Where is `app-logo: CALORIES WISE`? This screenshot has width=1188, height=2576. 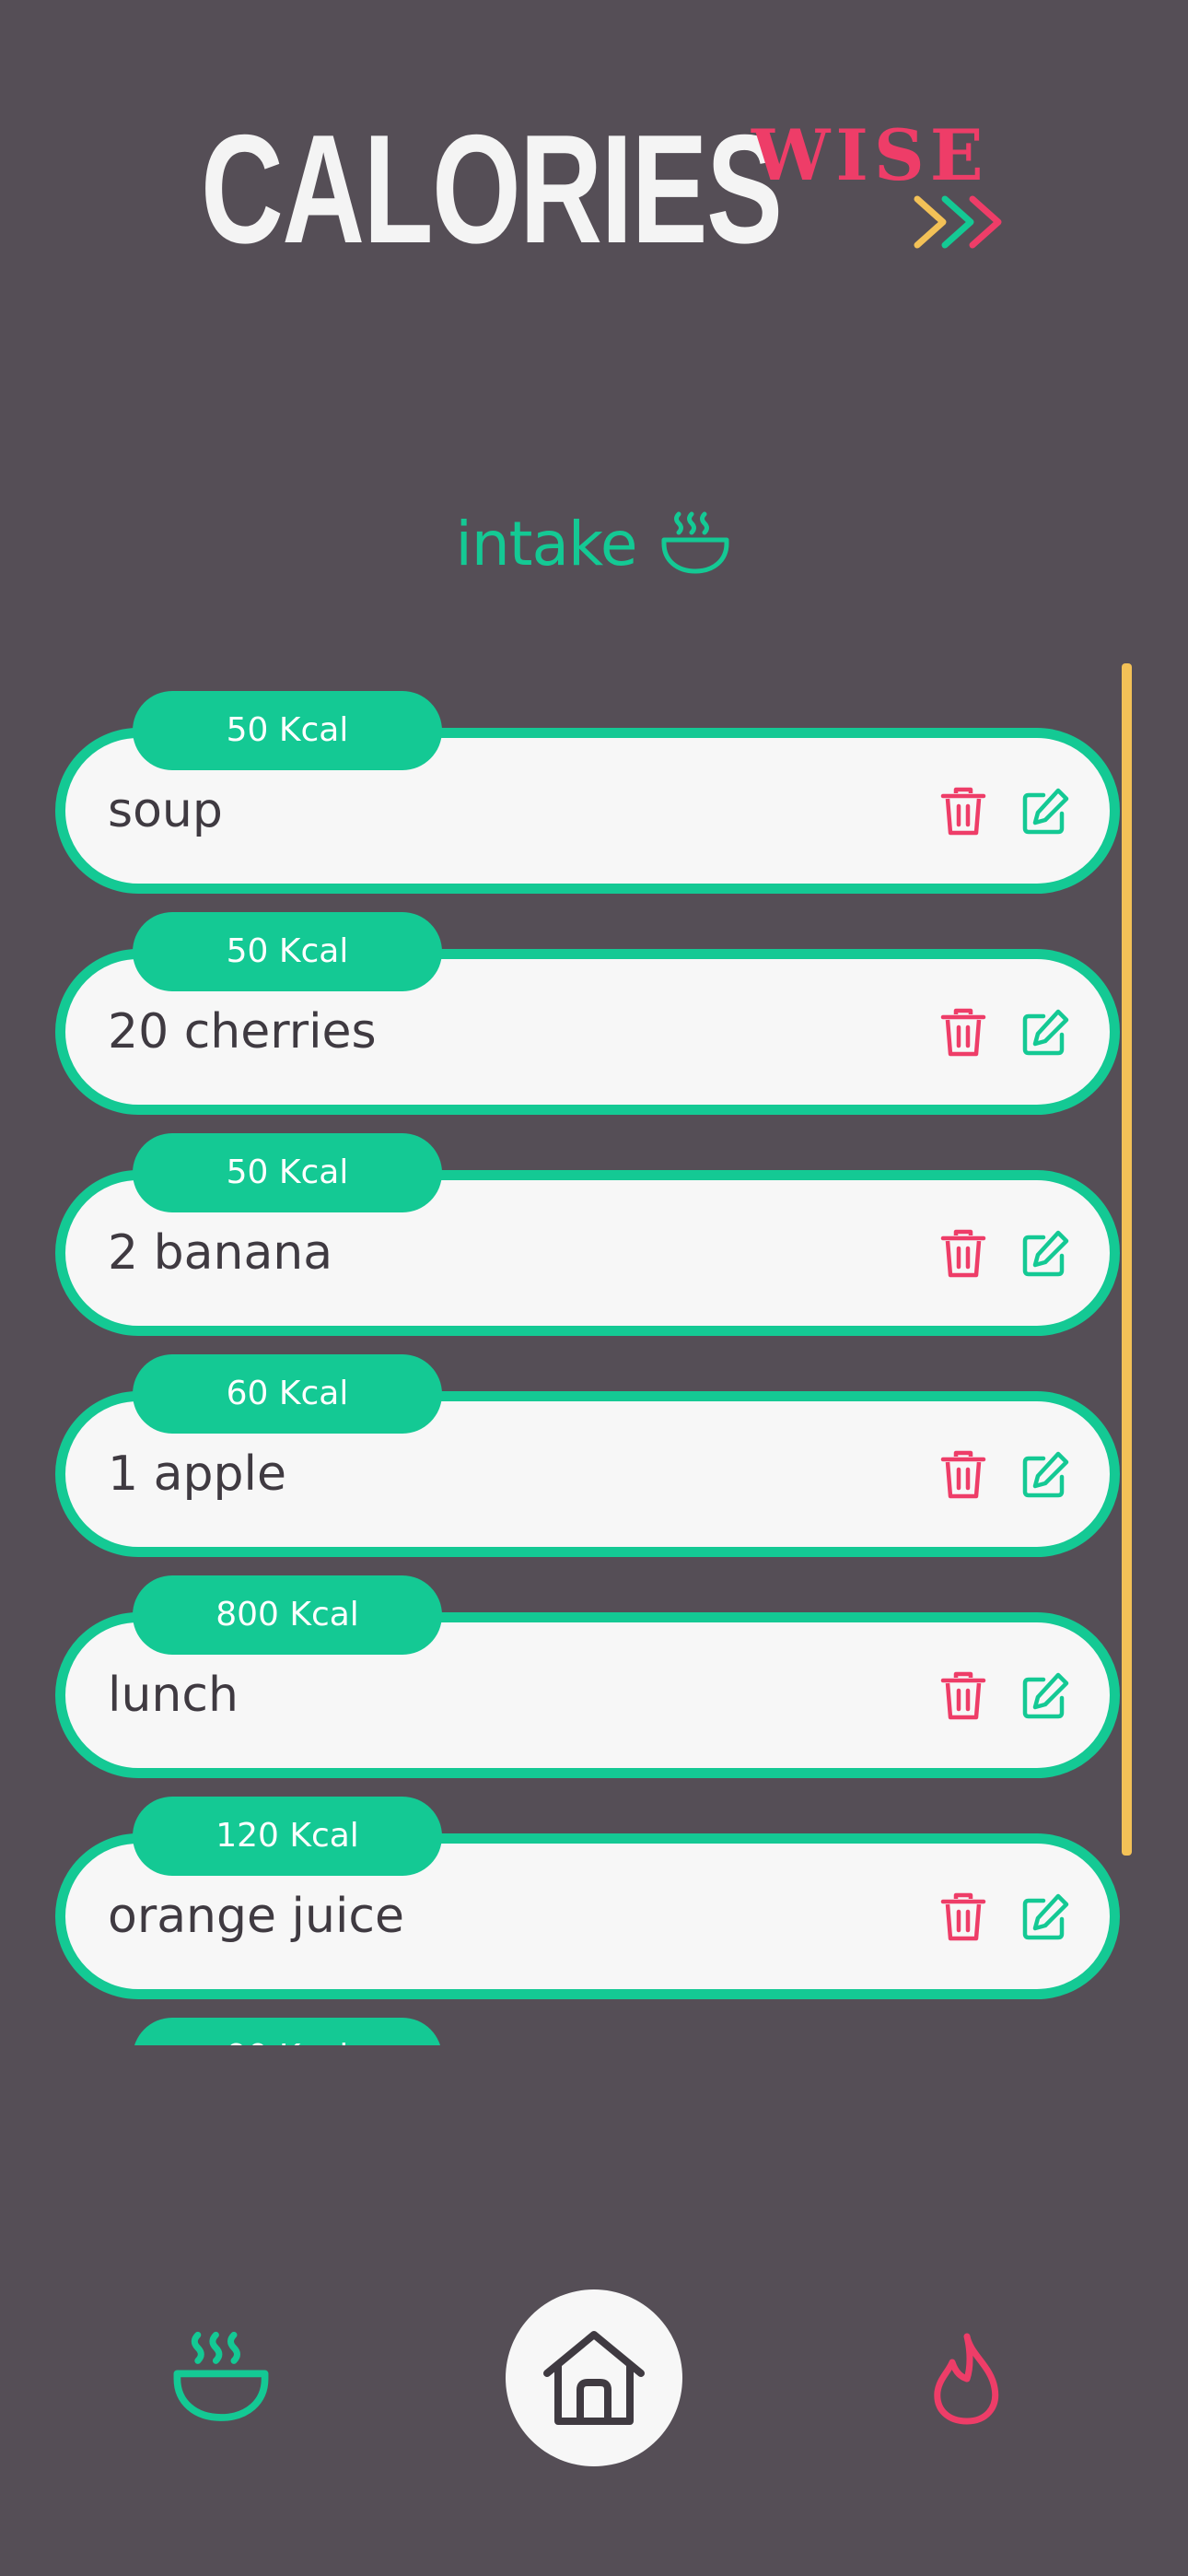 app-logo: CALORIES WISE is located at coordinates (601, 188).